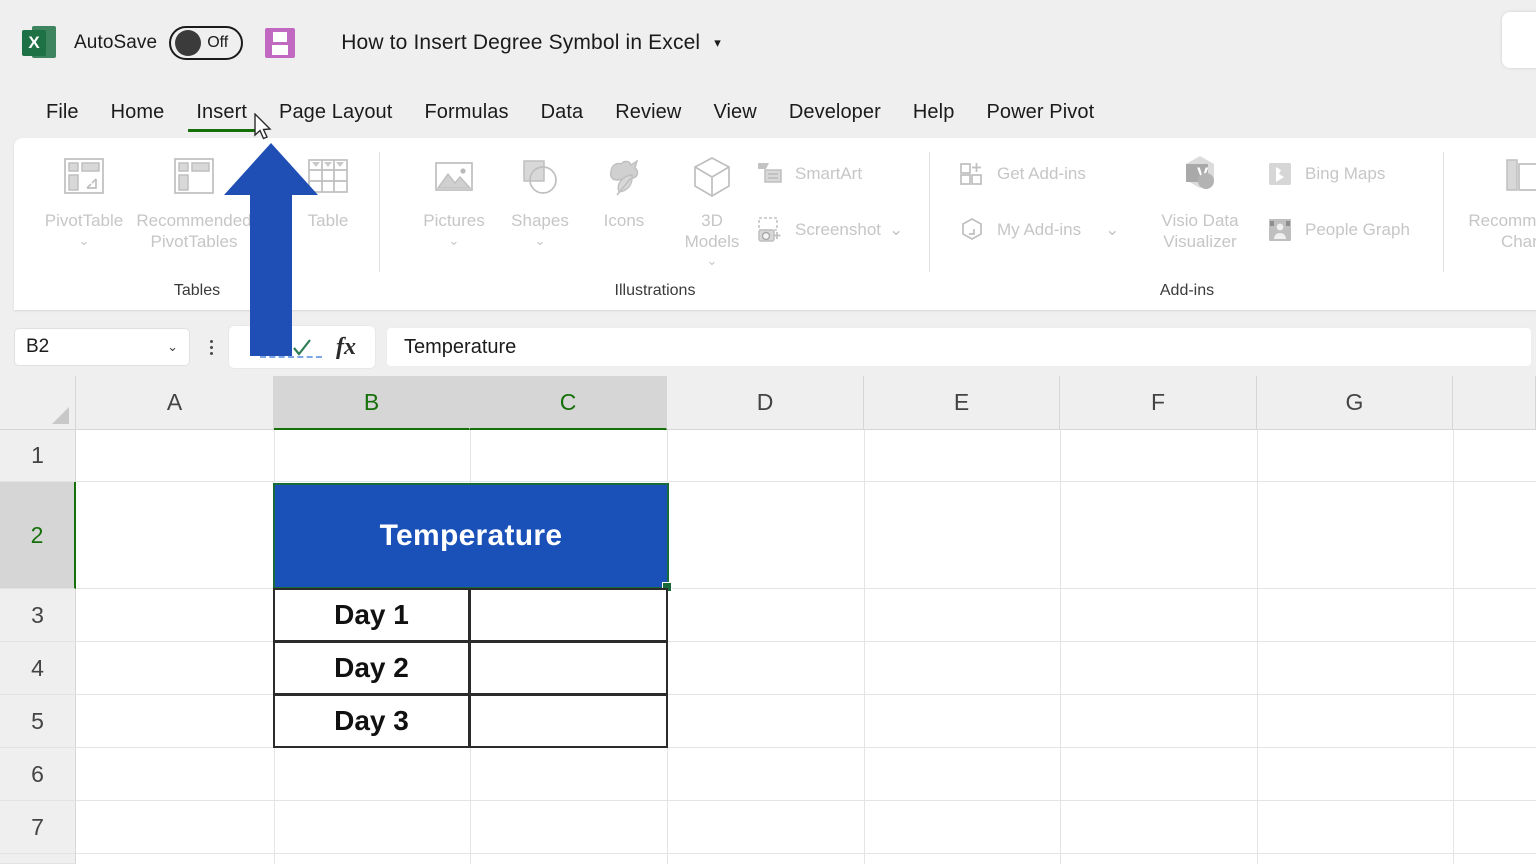 This screenshot has height=864, width=1536. What do you see at coordinates (38, 774) in the screenshot?
I see `row-header-6: 6` at bounding box center [38, 774].